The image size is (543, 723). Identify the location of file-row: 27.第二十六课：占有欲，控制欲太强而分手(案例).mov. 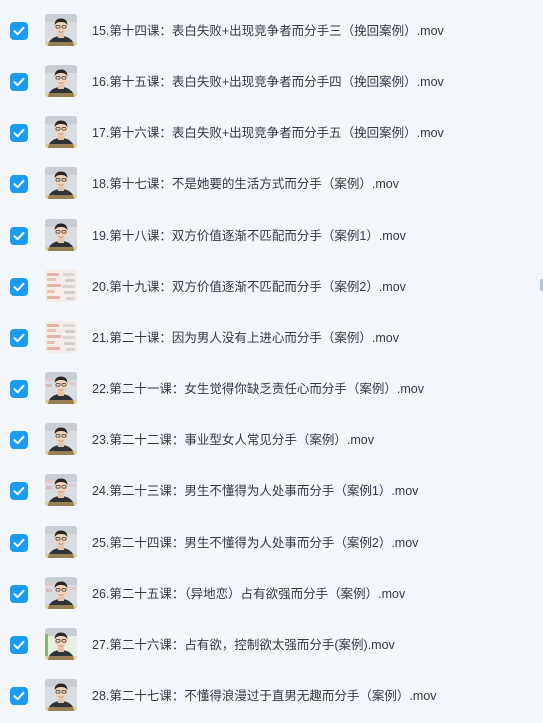
(271, 646).